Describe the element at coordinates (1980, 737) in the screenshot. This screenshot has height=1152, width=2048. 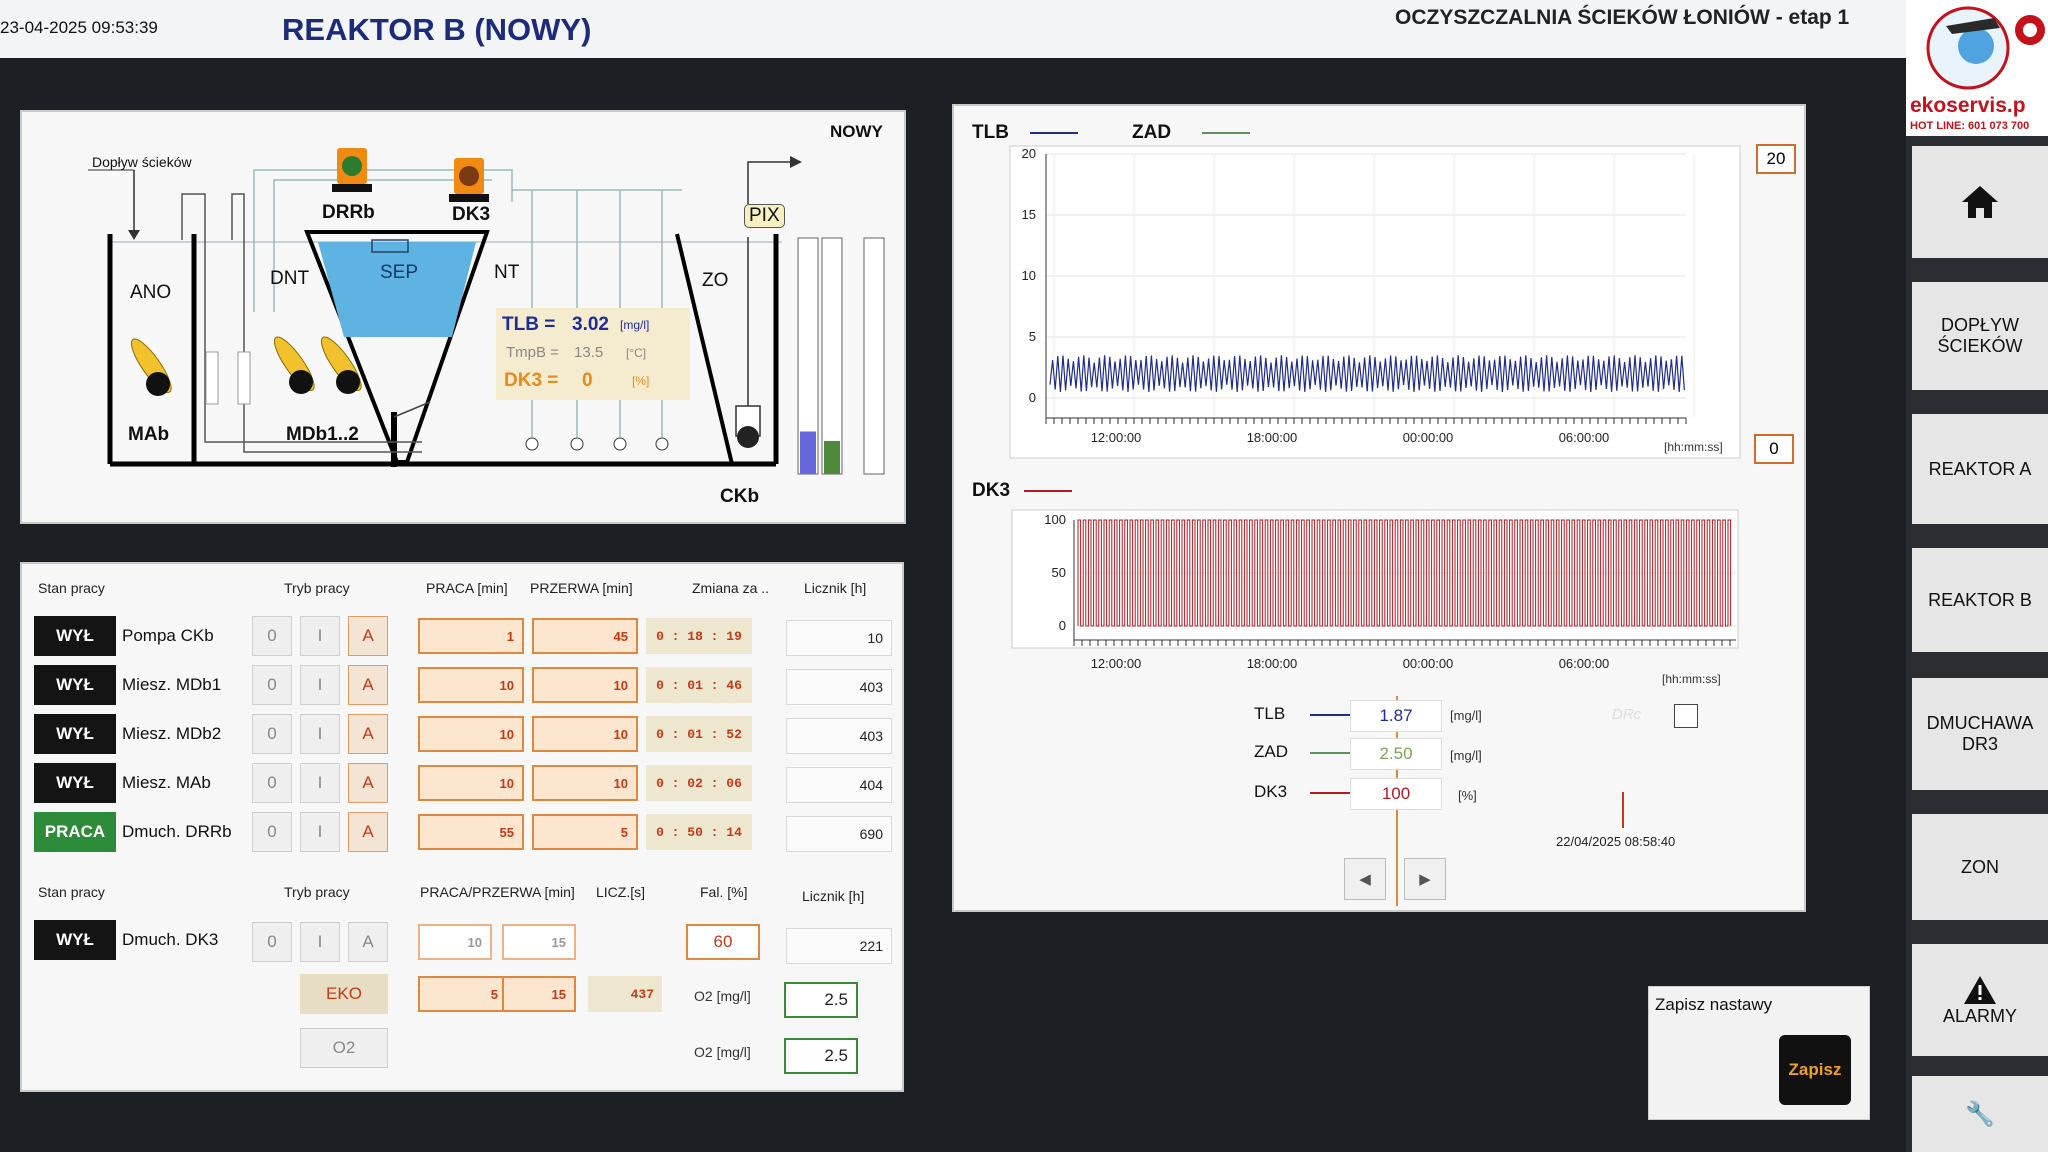
I see `sidebar-item-dmuchawa: DMUCHAWA DR3` at that location.